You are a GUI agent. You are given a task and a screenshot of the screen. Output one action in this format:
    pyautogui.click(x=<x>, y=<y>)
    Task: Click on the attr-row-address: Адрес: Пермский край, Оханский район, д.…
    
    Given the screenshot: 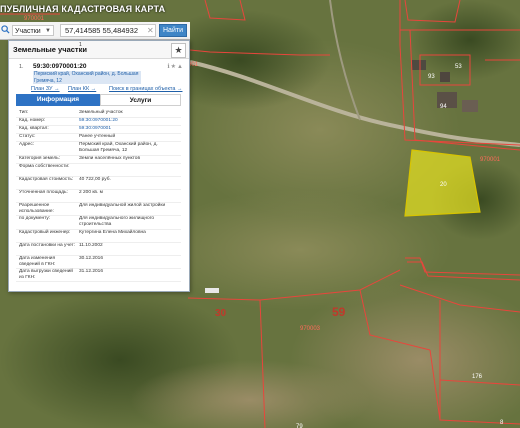 What is the action you would take?
    pyautogui.click(x=98, y=148)
    